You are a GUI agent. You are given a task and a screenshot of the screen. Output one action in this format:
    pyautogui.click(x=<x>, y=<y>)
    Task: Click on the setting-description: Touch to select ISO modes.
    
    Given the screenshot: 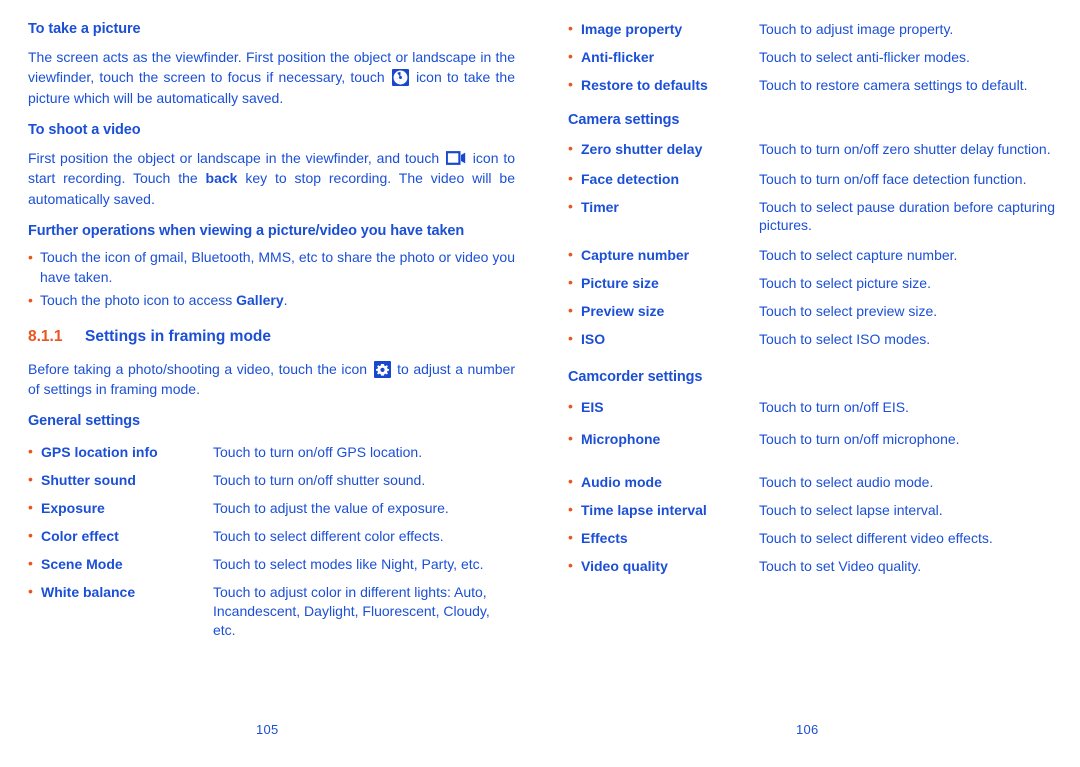 What is the action you would take?
    pyautogui.click(x=845, y=339)
    